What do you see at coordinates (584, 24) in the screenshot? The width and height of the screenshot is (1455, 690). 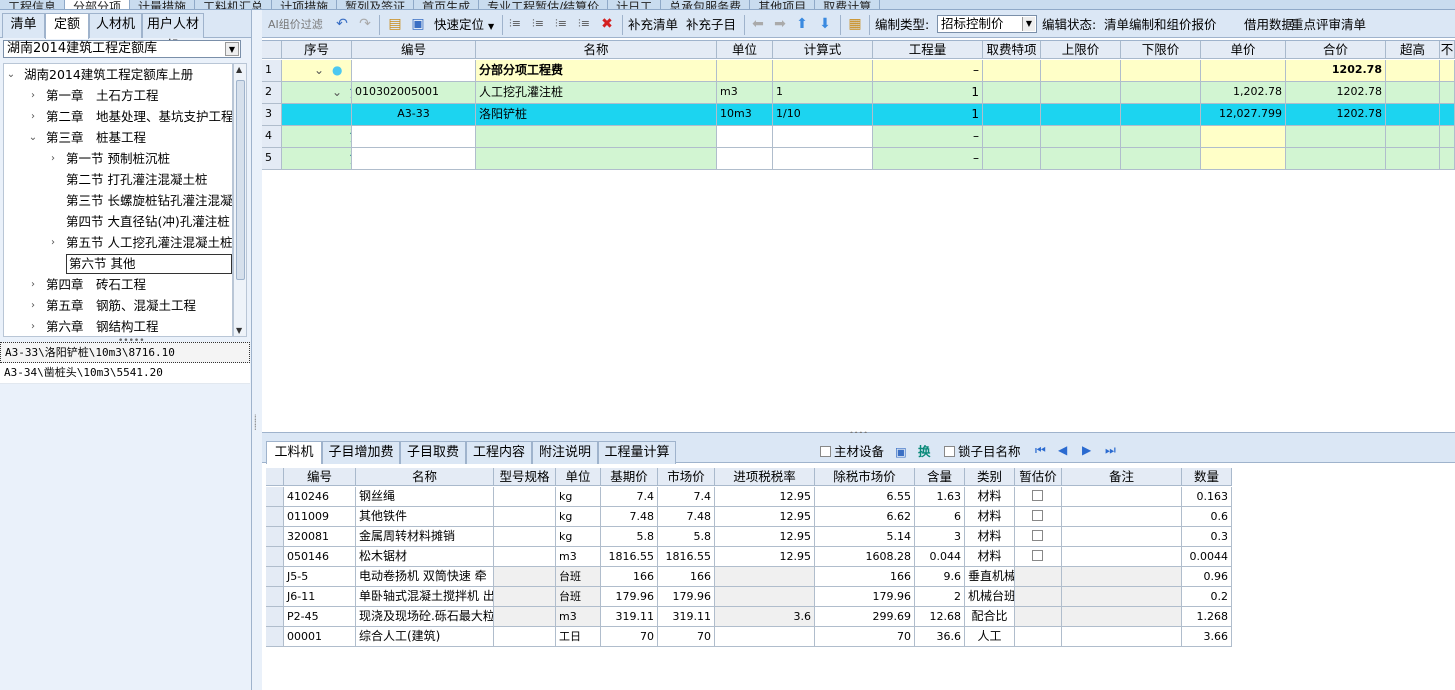 I see `add-child-icon: ⫶≡` at bounding box center [584, 24].